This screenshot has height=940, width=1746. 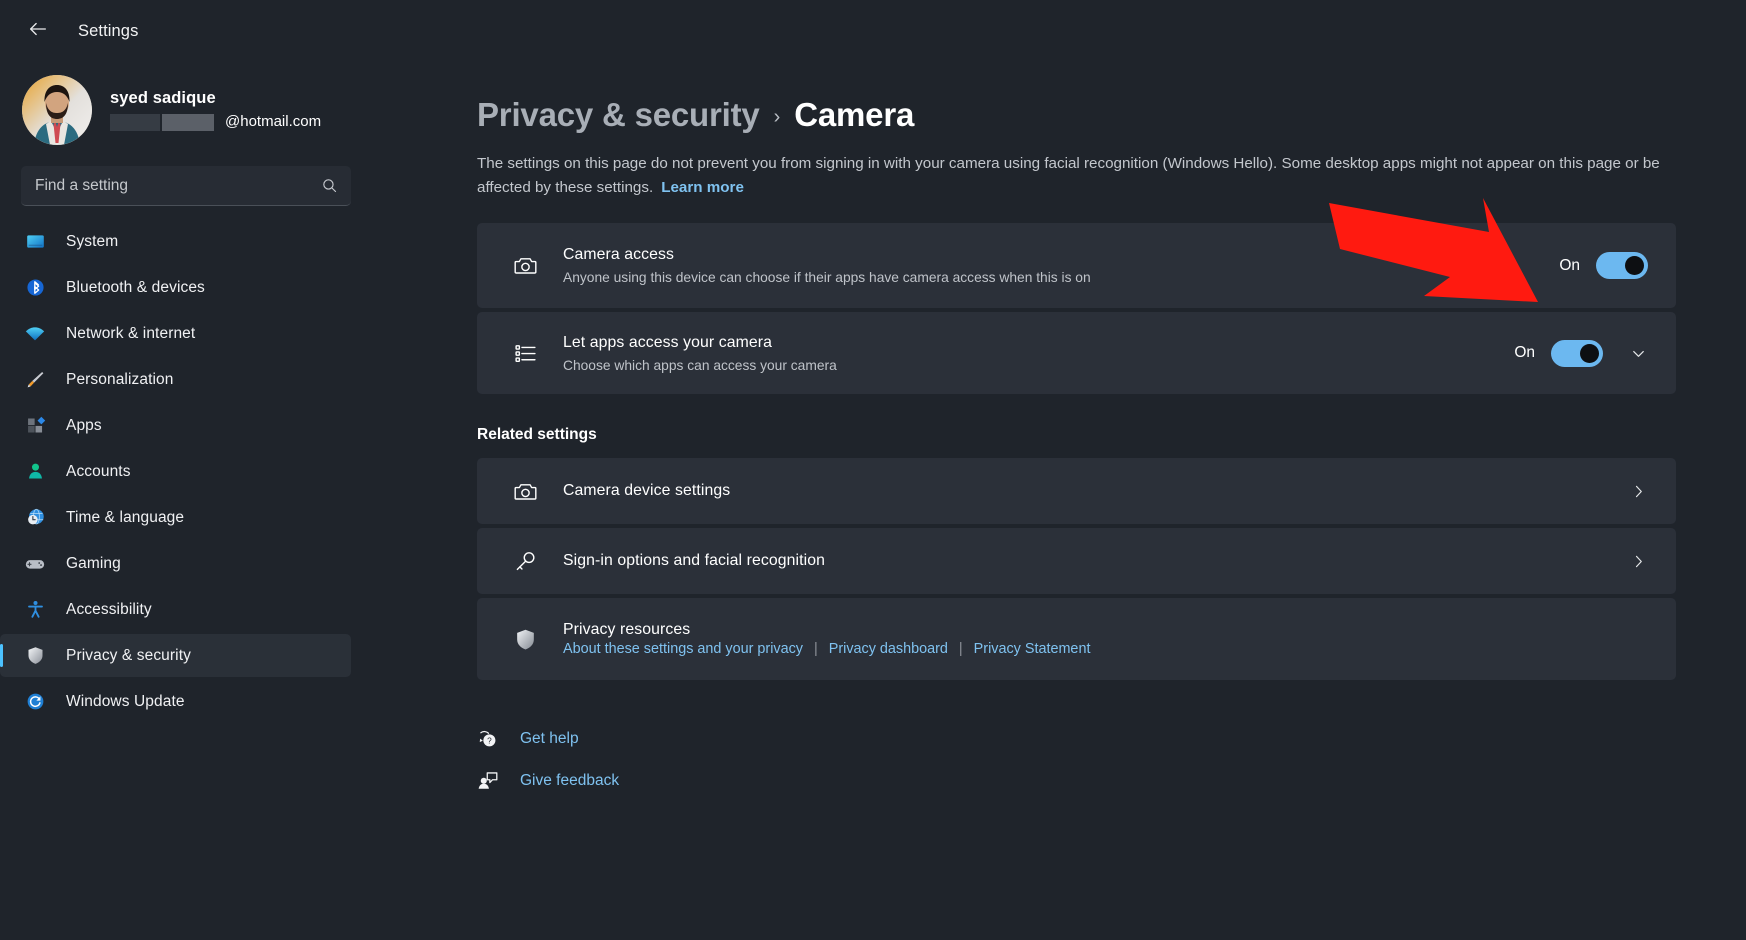 I want to click on page-title: Camera, so click(x=854, y=114).